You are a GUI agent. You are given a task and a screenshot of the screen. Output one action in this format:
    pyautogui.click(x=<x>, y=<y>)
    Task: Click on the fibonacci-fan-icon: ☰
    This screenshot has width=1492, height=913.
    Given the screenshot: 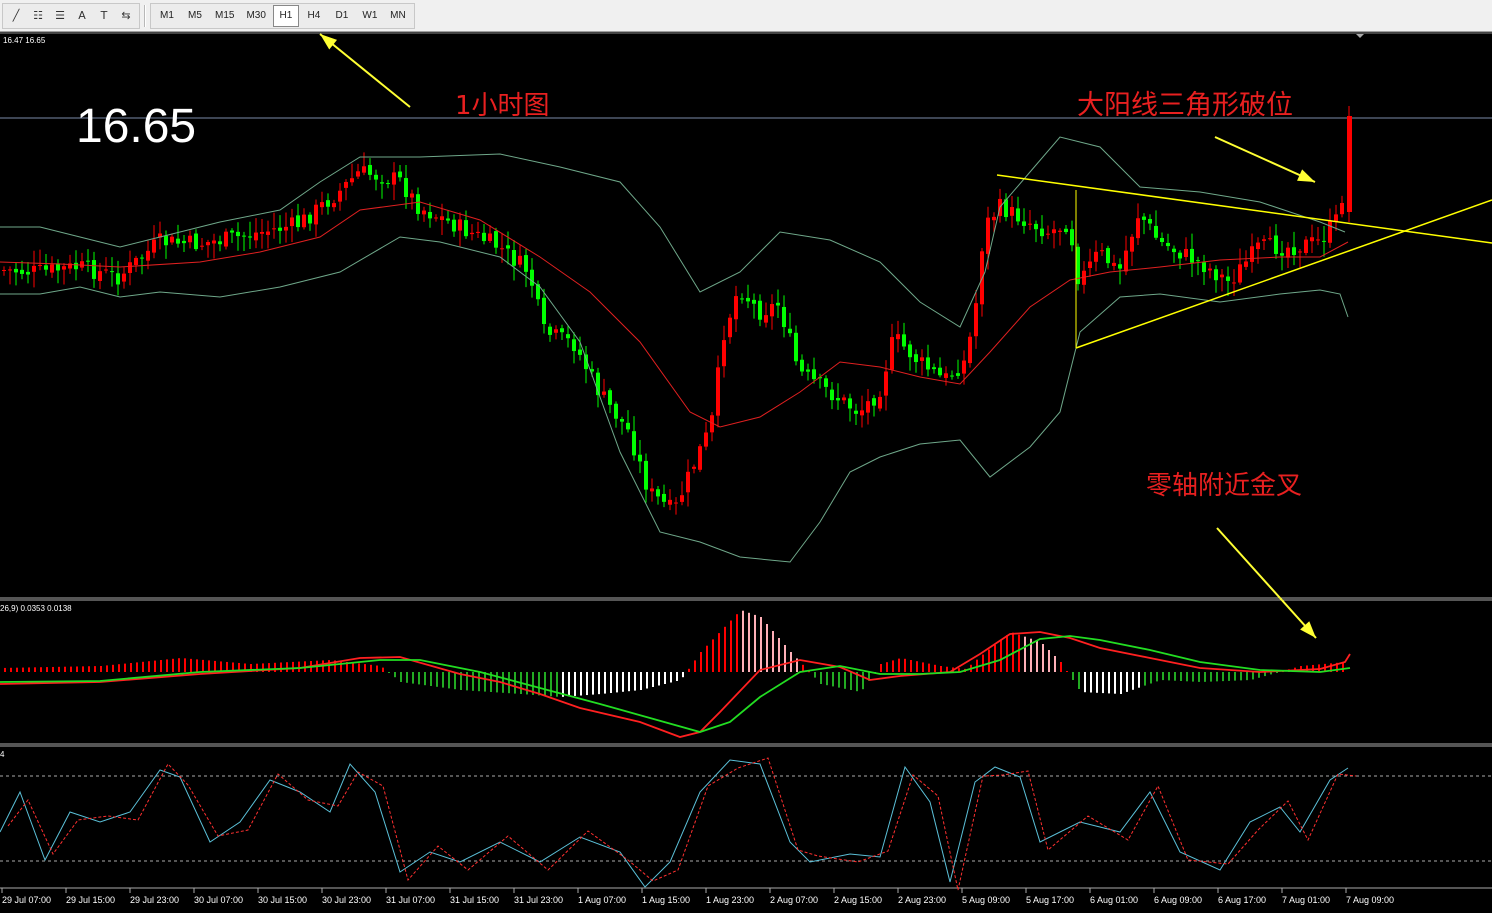 What is the action you would take?
    pyautogui.click(x=60, y=16)
    